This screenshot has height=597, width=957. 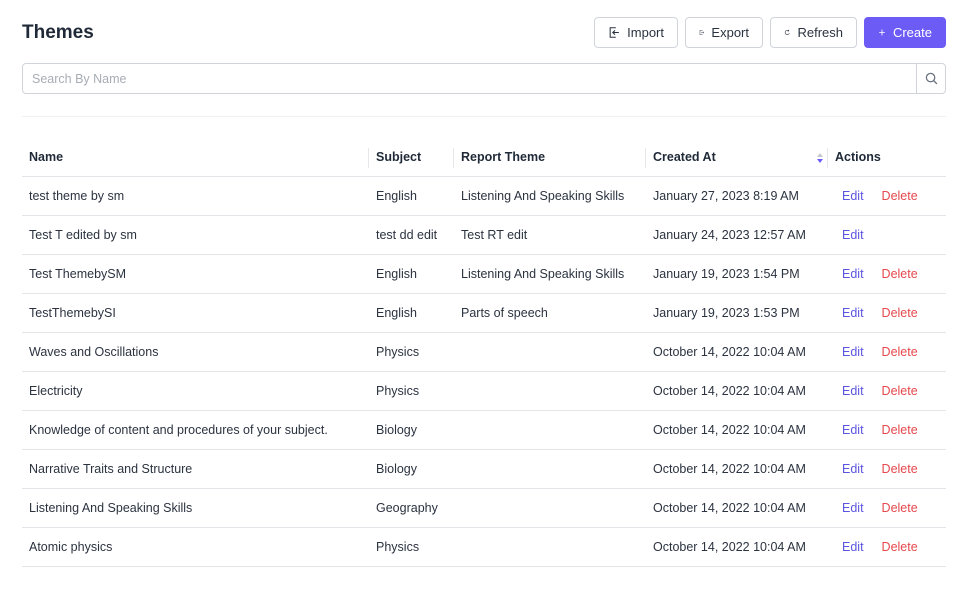 I want to click on cell-name: Narrative Traits and Structure, so click(x=195, y=469).